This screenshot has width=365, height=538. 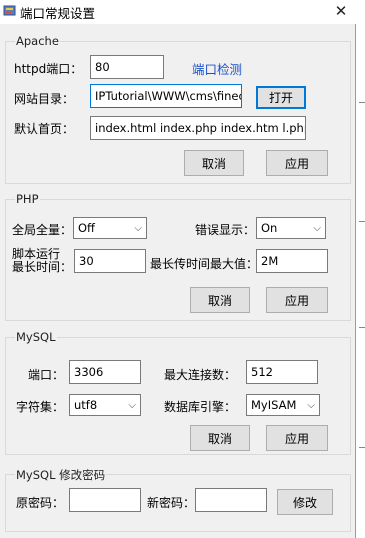 I want to click on app-icon, so click(x=9, y=10).